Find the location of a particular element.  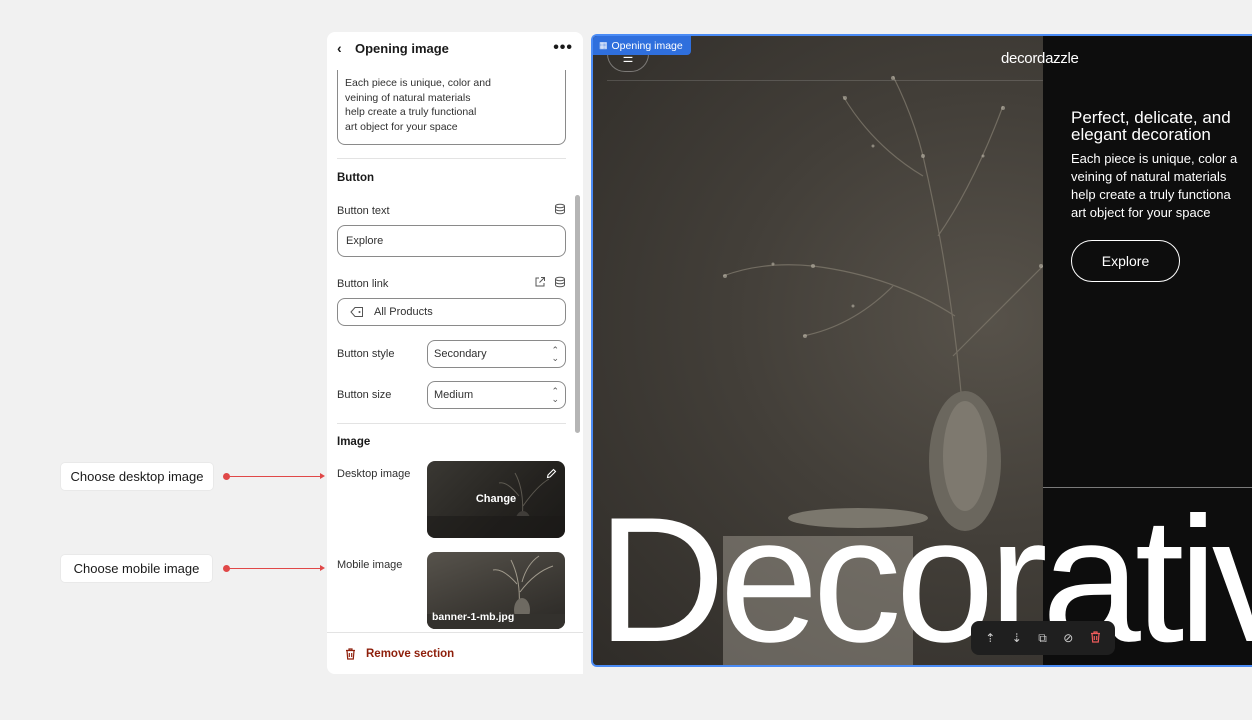

callout-mobile-image: Choose mobile image is located at coordinates (136, 568).